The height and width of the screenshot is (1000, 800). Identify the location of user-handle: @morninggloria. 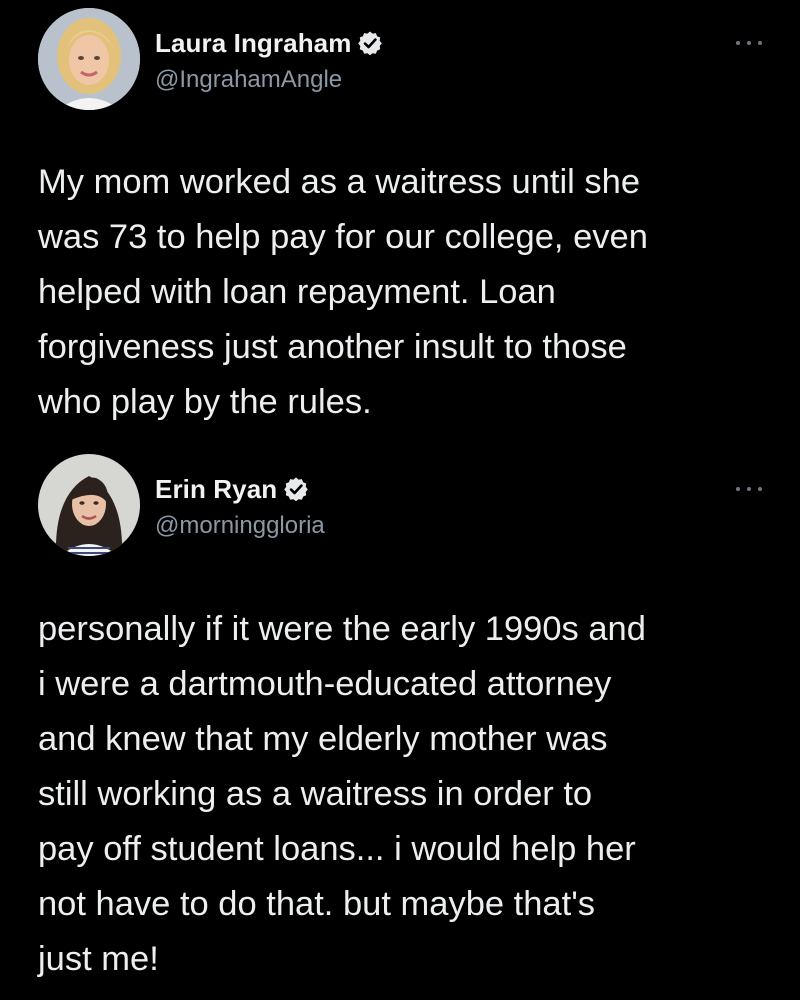
(240, 526).